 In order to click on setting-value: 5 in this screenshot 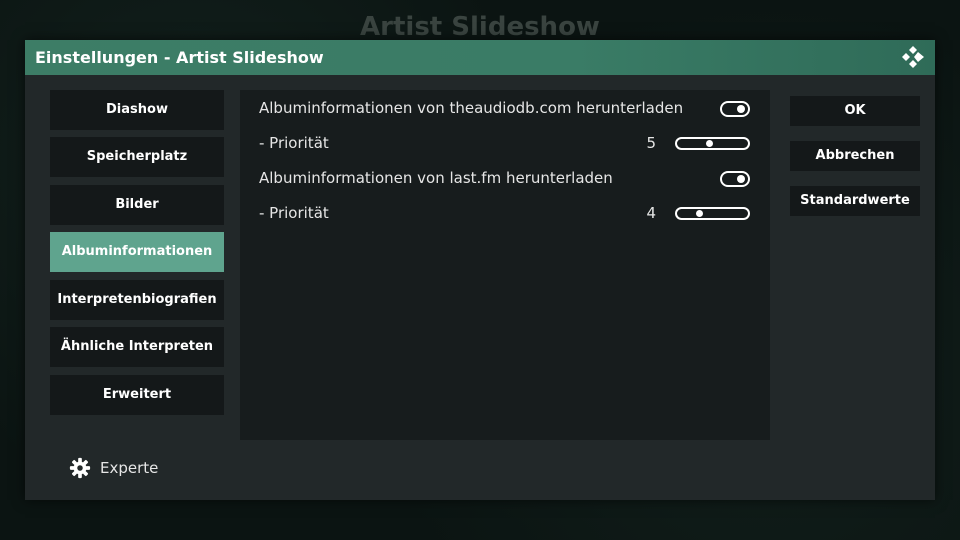, I will do `click(651, 143)`.